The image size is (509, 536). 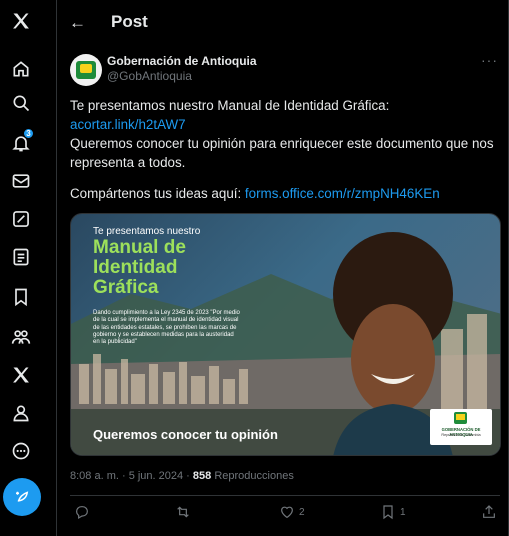 I want to click on retweet-button, so click(x=185, y=512).